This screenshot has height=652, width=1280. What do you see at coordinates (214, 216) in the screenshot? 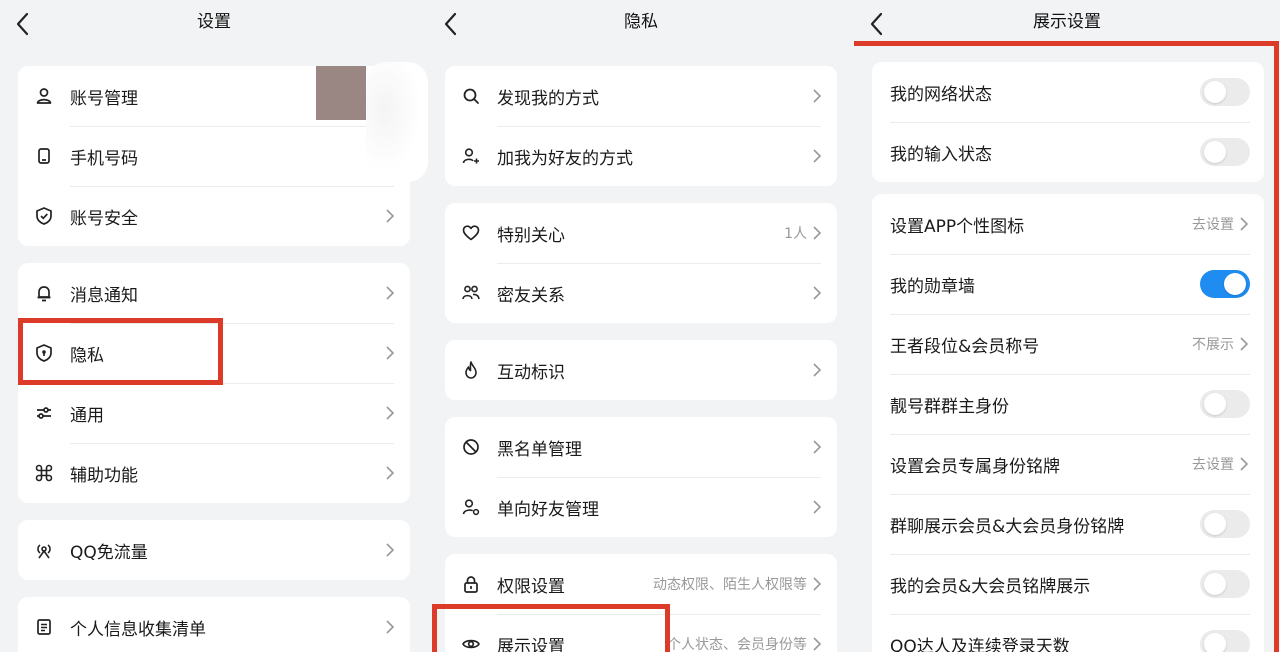
I see `sidebar-item-account-security: 账号安全` at bounding box center [214, 216].